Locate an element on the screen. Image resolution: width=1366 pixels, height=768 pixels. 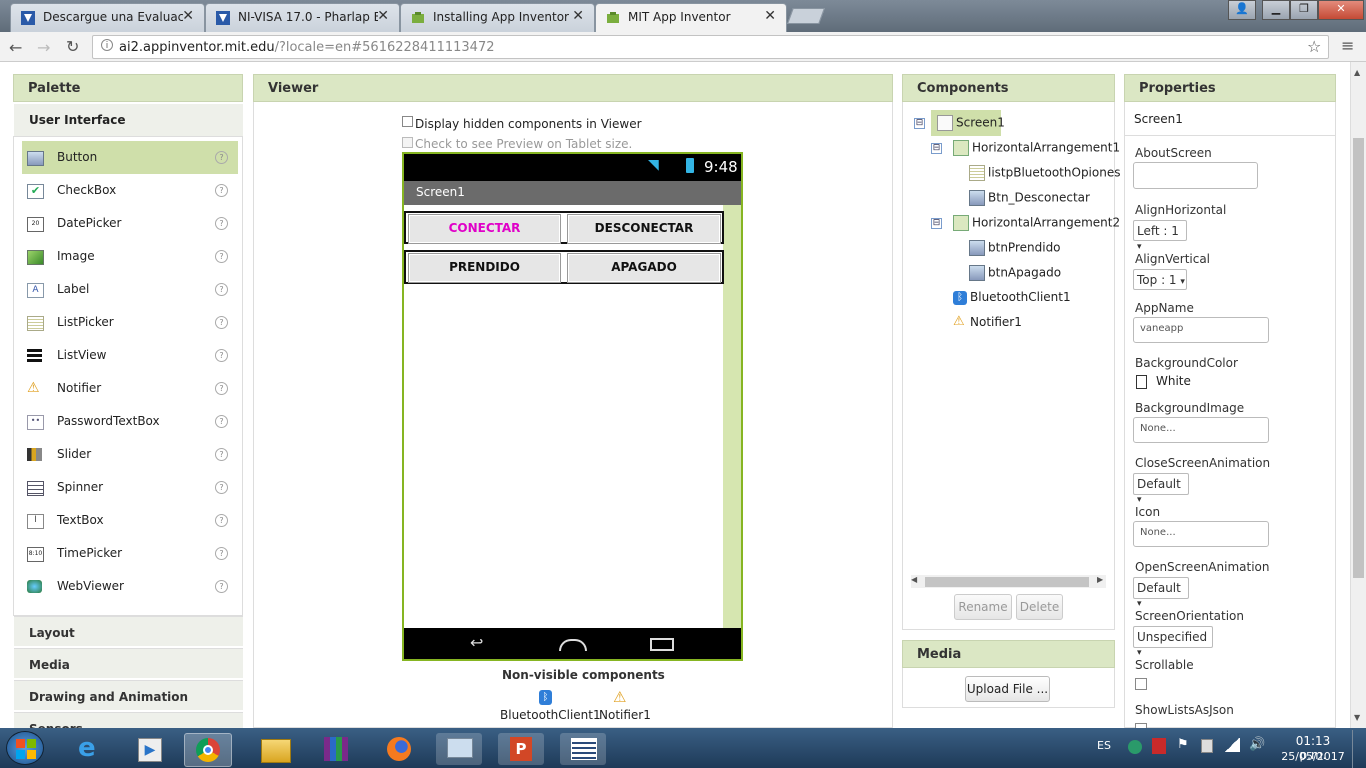
palette-category-media: Media is located at coordinates (128, 663).